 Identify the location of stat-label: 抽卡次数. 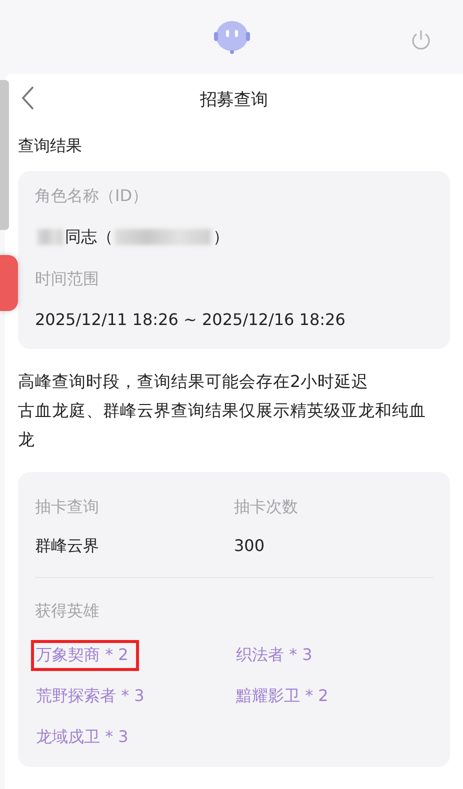
(266, 507).